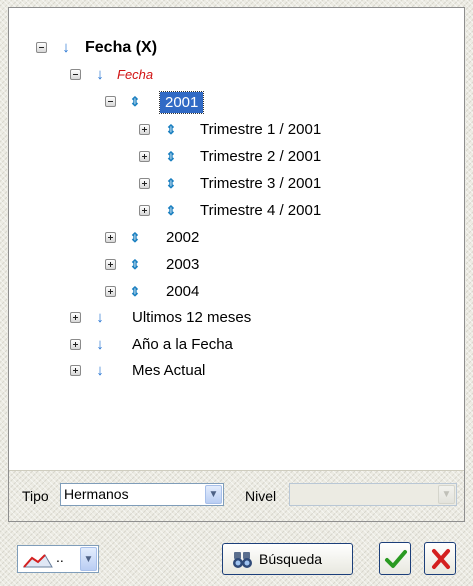  I want to click on check-icon, so click(396, 559).